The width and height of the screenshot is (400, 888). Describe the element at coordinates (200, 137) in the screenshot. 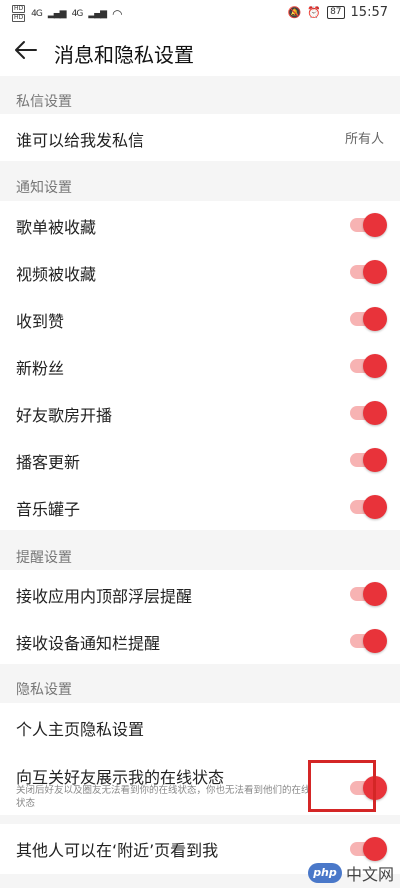

I see `row-who-can-message: 谁可以给我发私信 所有人` at that location.